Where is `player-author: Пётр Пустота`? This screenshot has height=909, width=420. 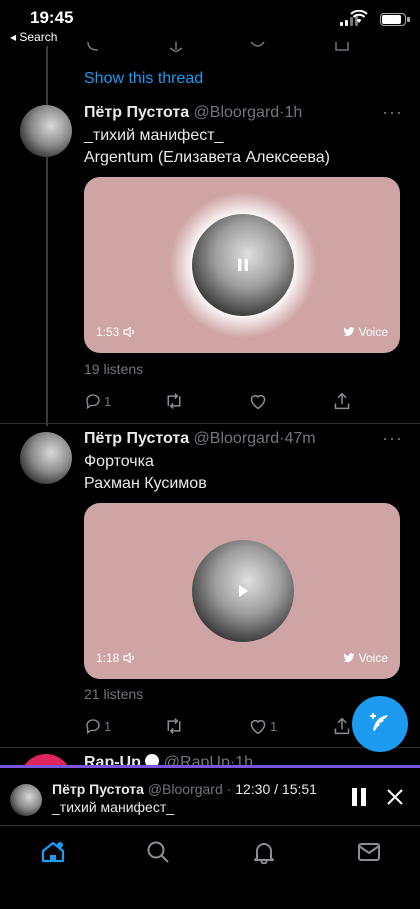
player-author: Пётр Пустота is located at coordinates (98, 789).